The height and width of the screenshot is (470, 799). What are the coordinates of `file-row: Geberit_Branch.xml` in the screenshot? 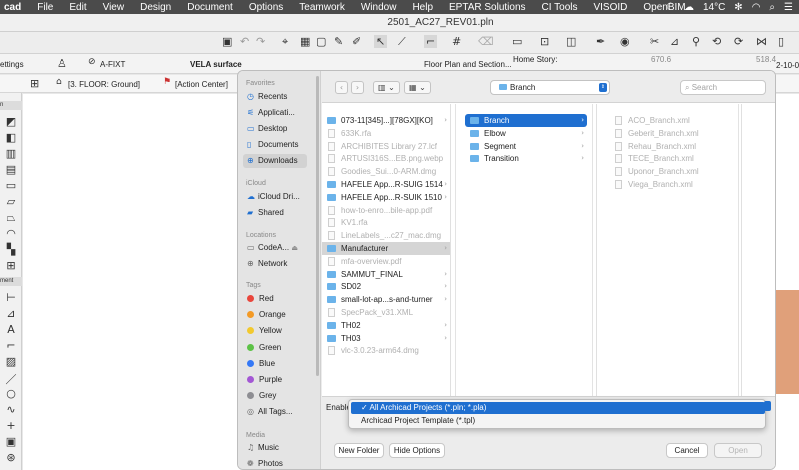 It's located at (671, 133).